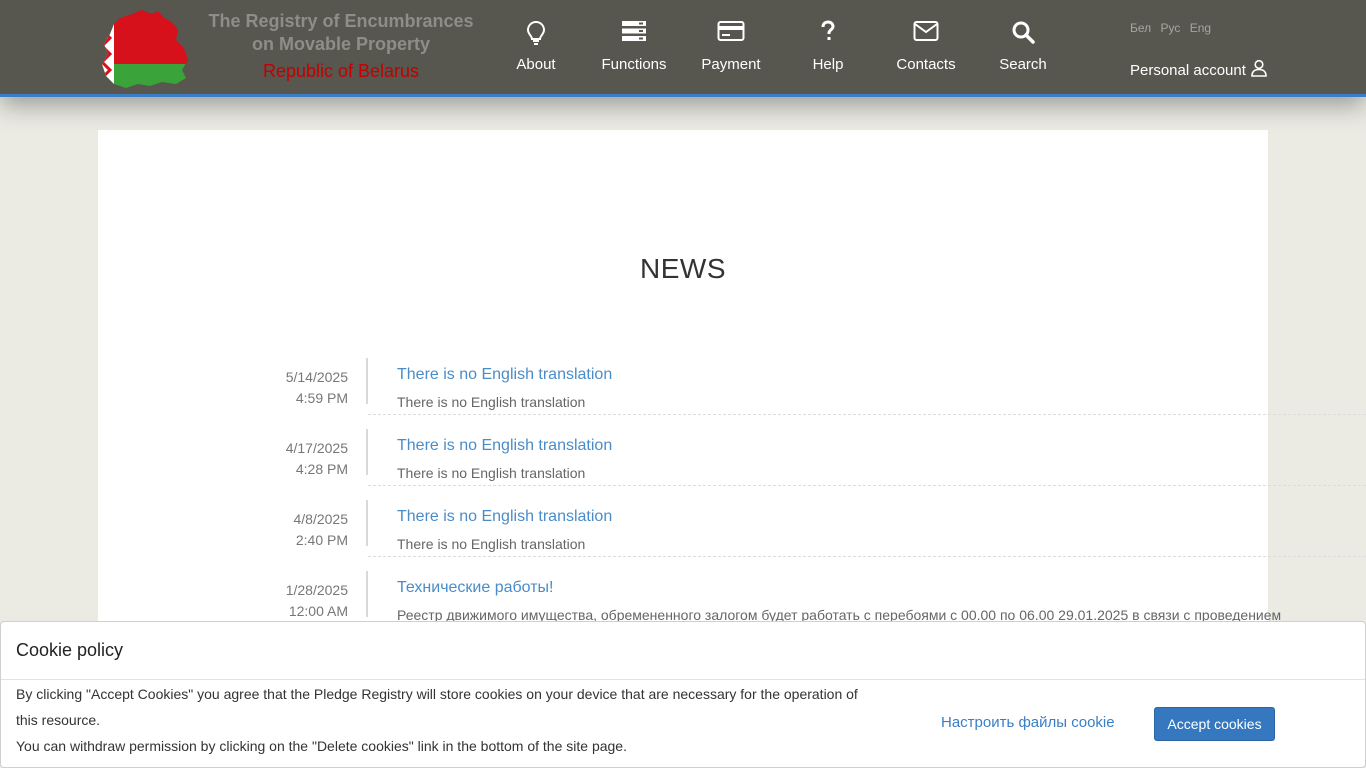 Image resolution: width=1366 pixels, height=768 pixels. What do you see at coordinates (828, 35) in the screenshot?
I see `question-icon` at bounding box center [828, 35].